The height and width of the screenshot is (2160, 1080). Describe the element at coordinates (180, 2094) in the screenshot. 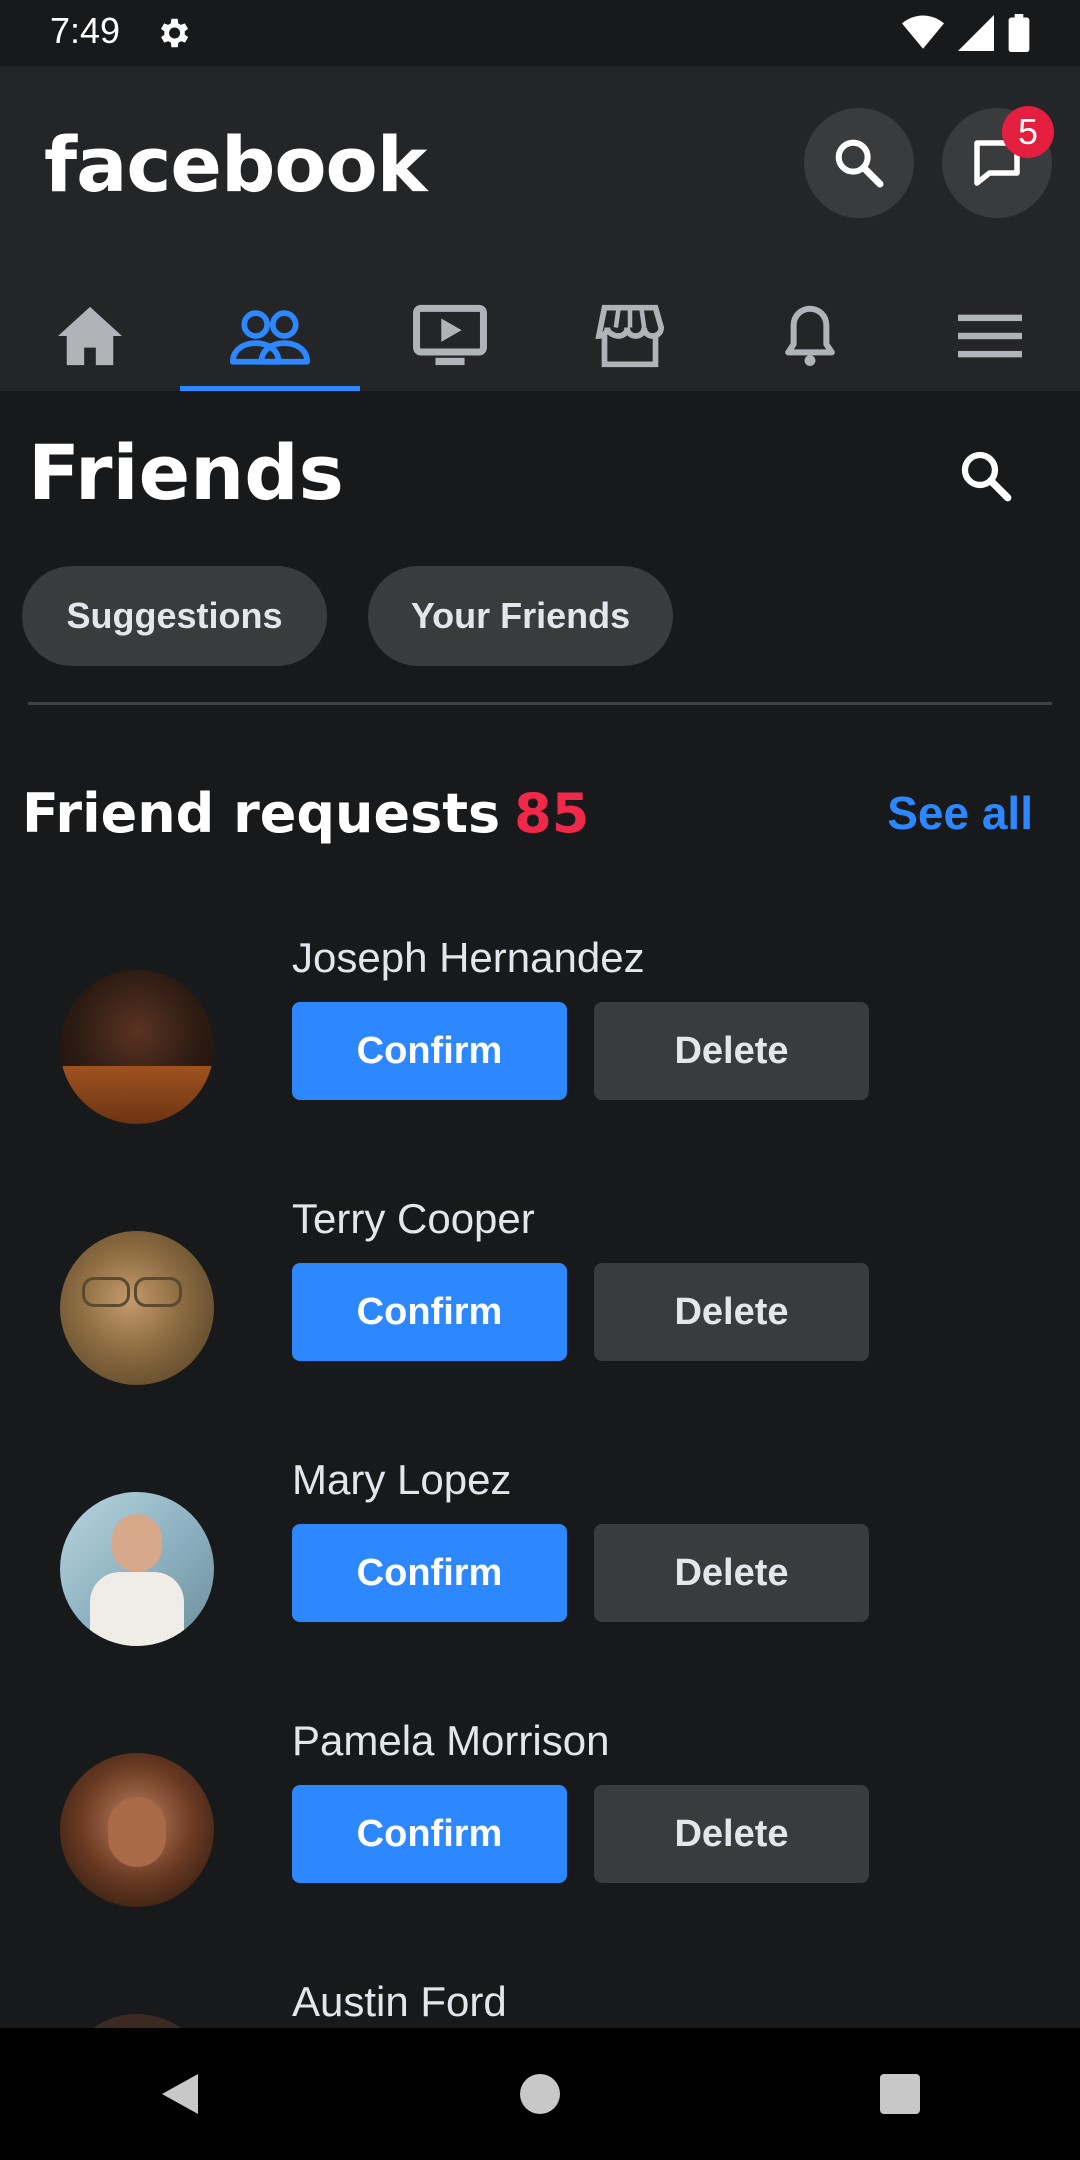

I see `back-icon` at that location.